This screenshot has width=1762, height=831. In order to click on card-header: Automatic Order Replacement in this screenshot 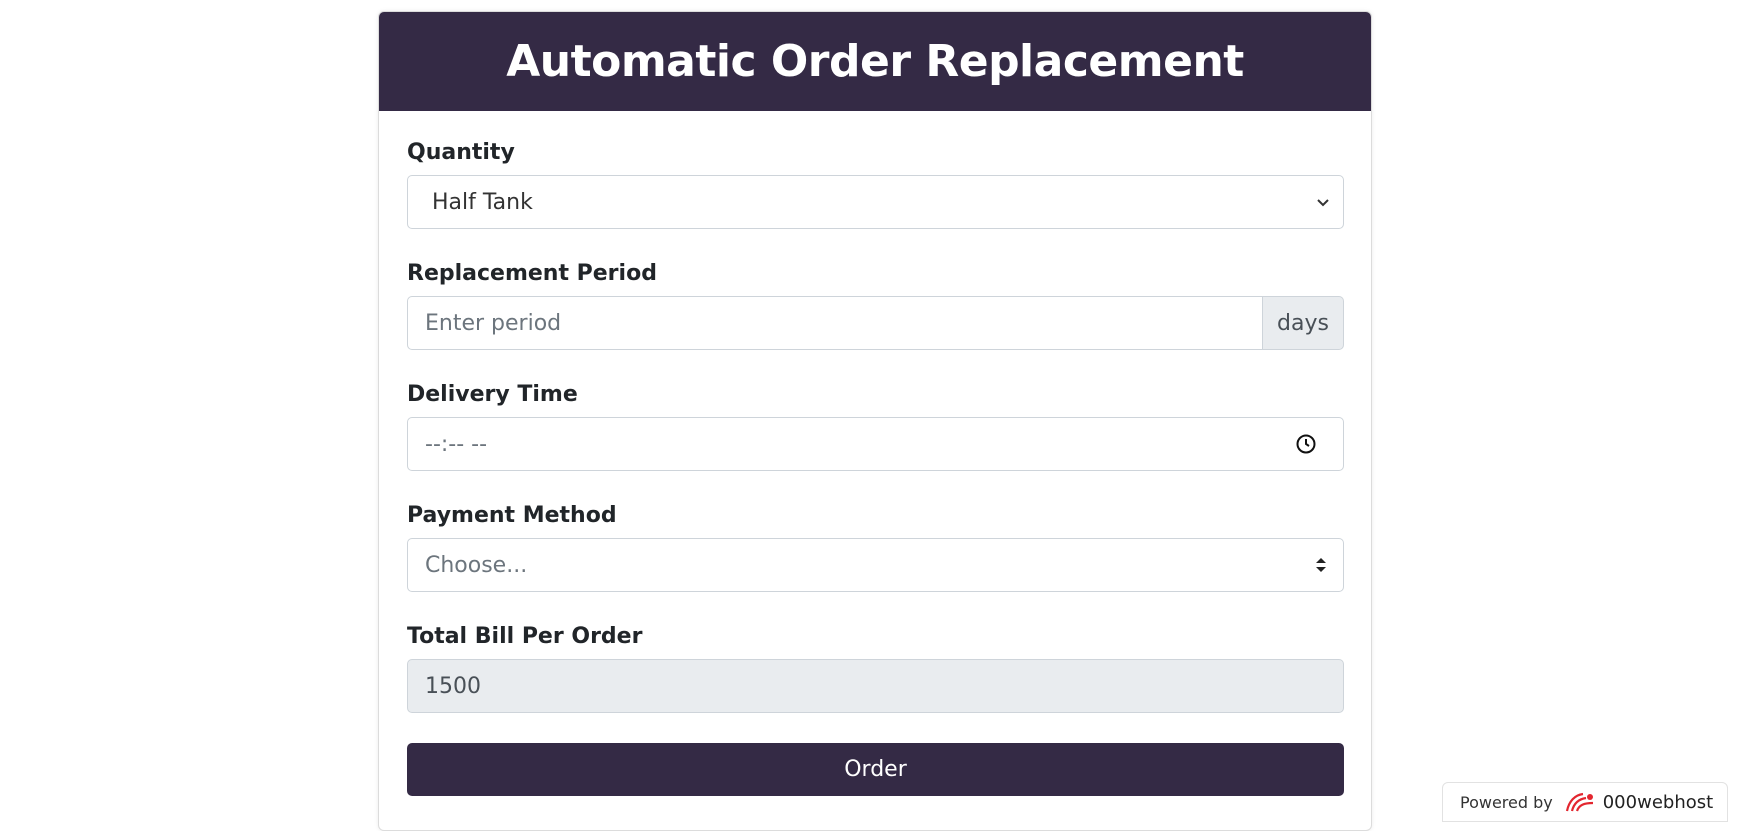, I will do `click(875, 61)`.